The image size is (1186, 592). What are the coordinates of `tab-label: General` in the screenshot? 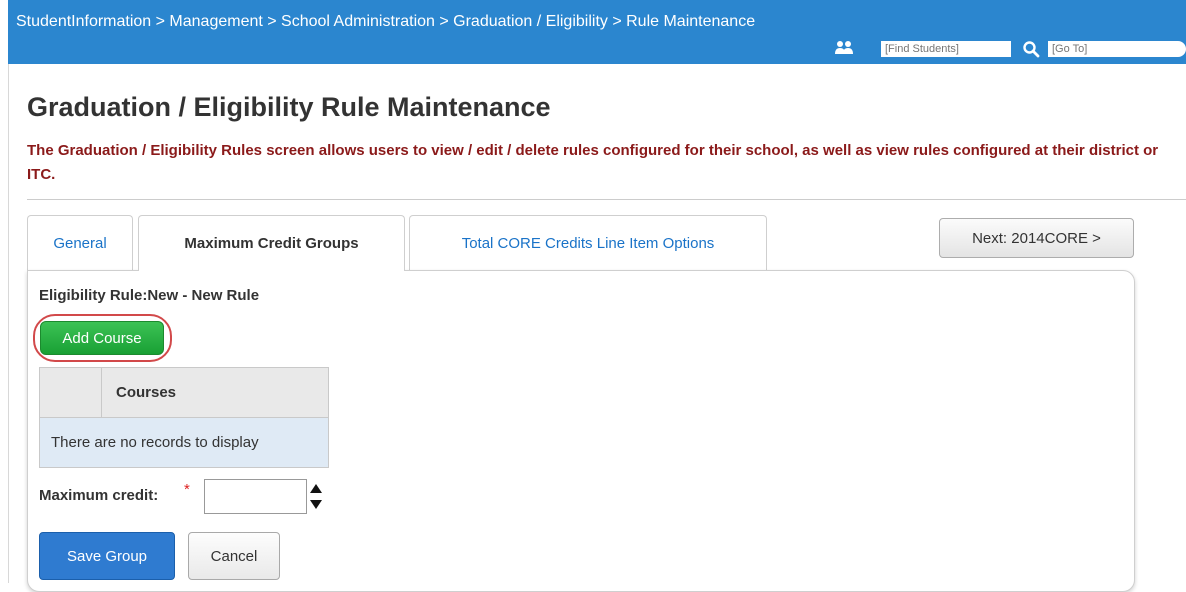 It's located at (80, 243).